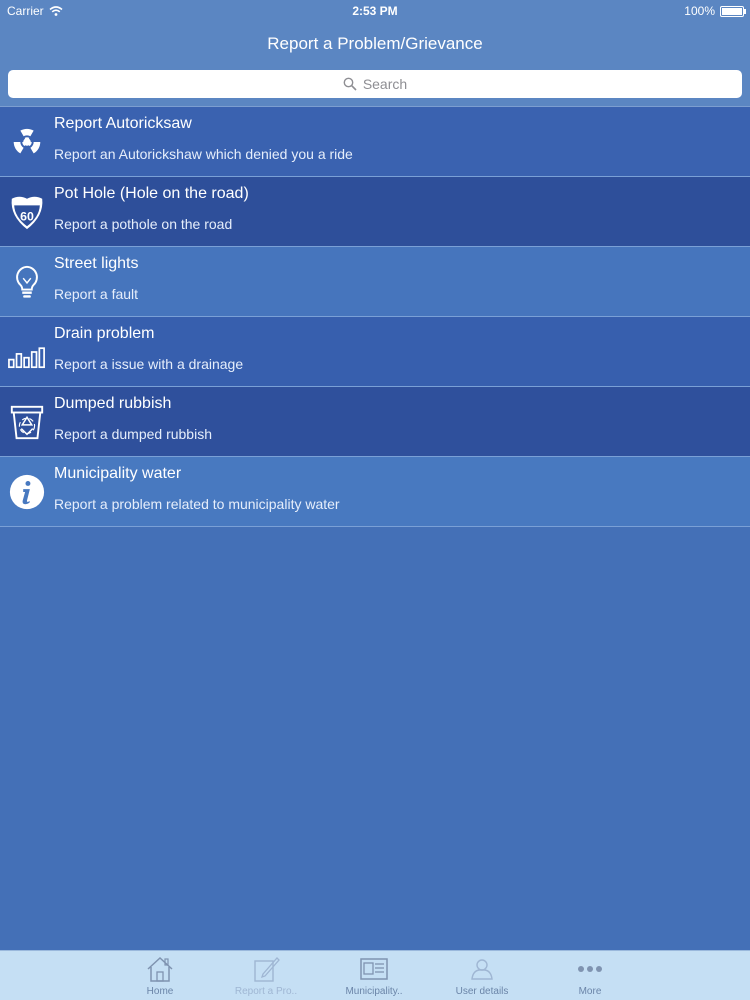 The image size is (750, 1000). I want to click on radiation-icon, so click(27, 141).